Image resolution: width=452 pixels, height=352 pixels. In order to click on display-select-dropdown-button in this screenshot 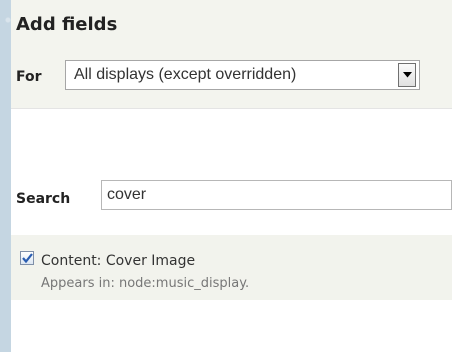, I will do `click(407, 75)`.